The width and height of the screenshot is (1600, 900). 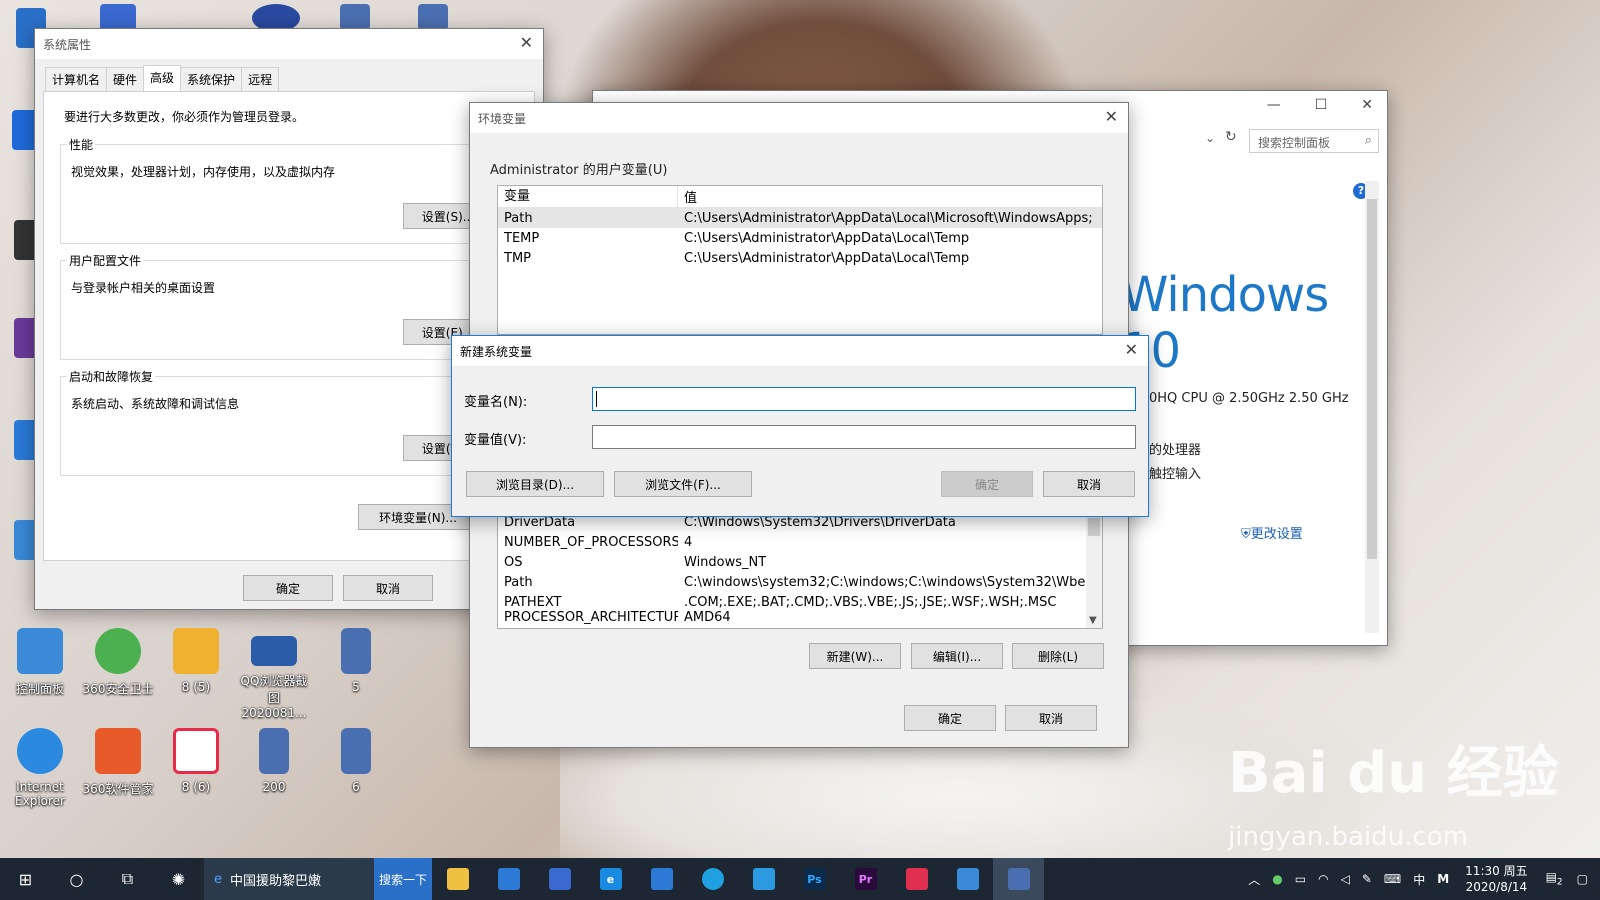 I want to click on taskbar-app-pinwheel: ✺, so click(x=178, y=879).